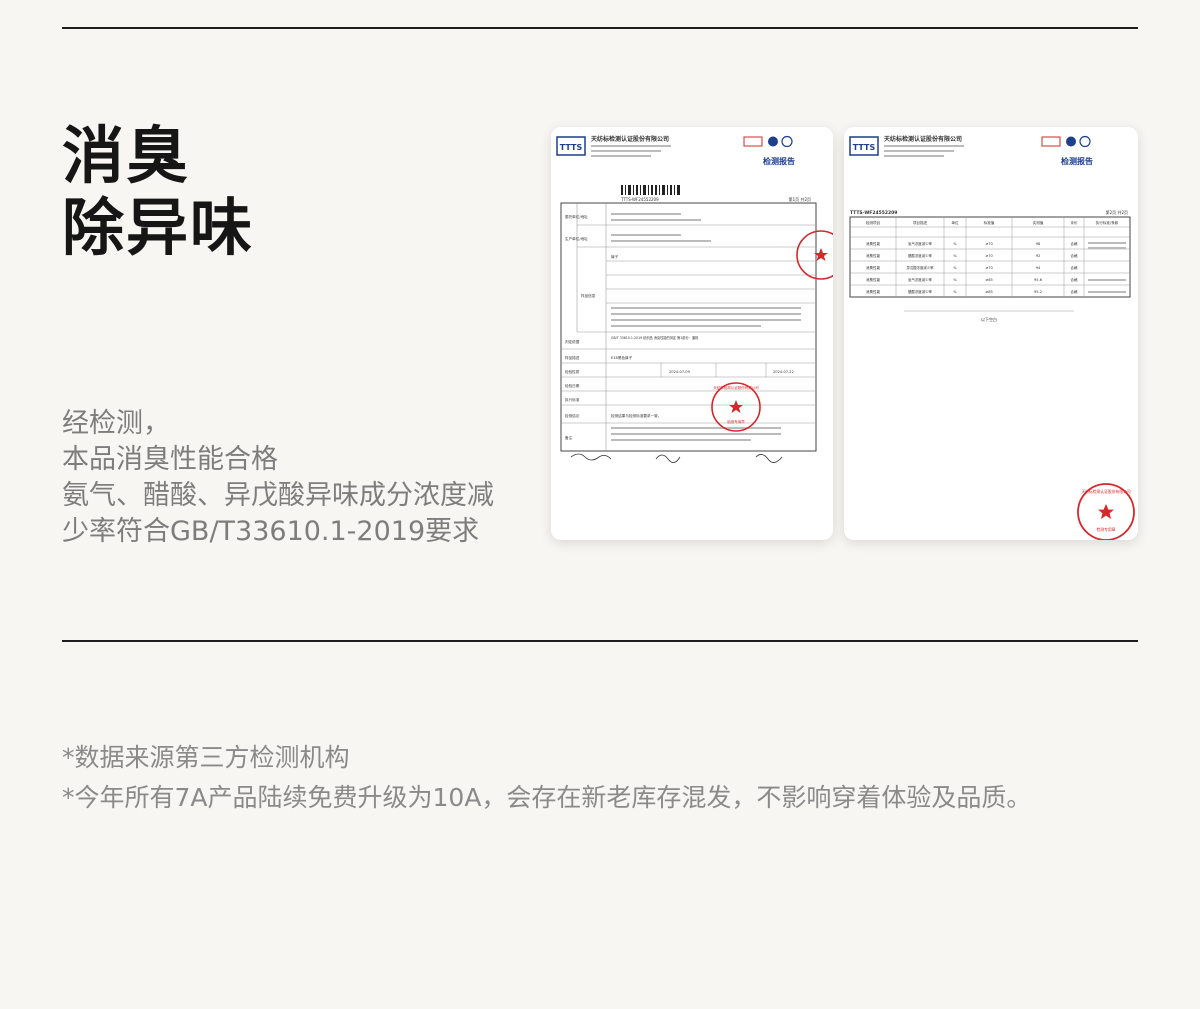 The height and width of the screenshot is (1009, 1200). I want to click on report-1-number: TTTS-WF24552209, so click(639, 199).